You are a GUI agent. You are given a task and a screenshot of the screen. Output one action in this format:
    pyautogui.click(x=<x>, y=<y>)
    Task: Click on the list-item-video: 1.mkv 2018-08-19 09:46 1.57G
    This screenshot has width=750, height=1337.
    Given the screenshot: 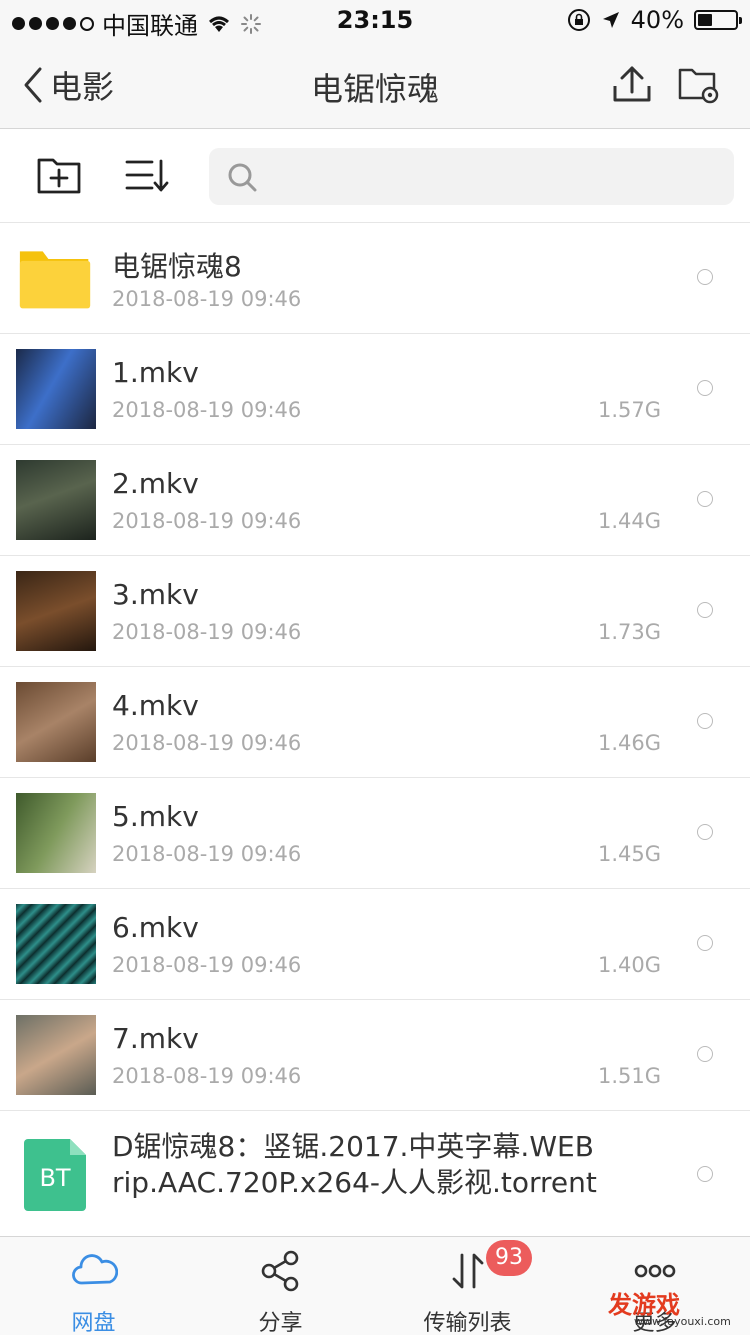 What is the action you would take?
    pyautogui.click(x=375, y=389)
    